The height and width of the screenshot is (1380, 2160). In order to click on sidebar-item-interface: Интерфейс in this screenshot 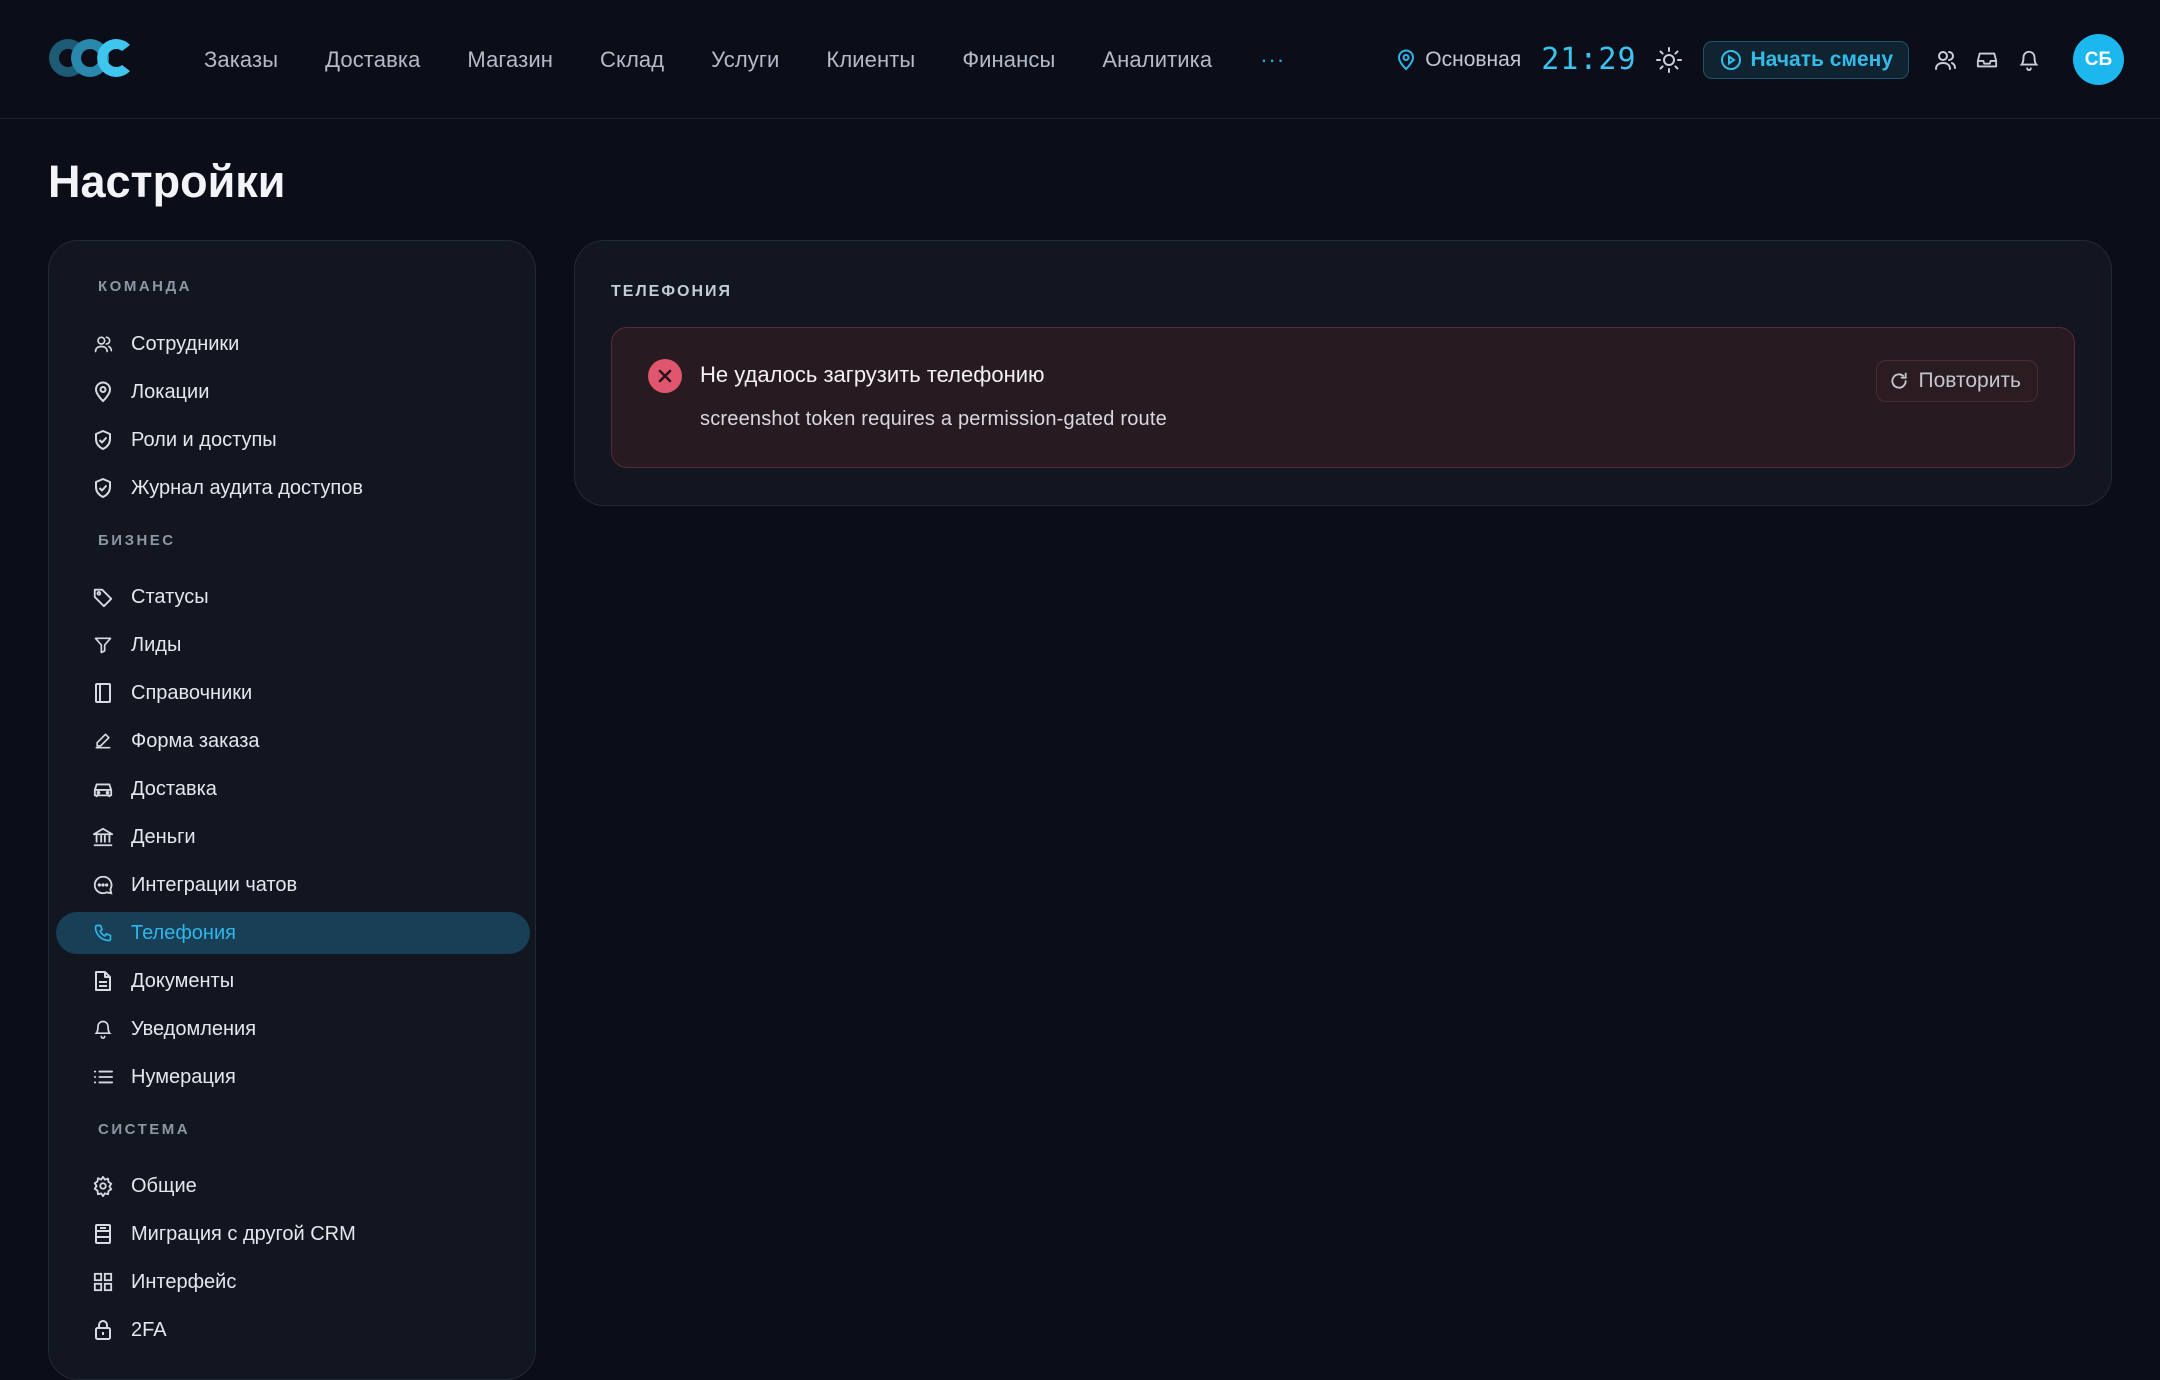, I will do `click(293, 1282)`.